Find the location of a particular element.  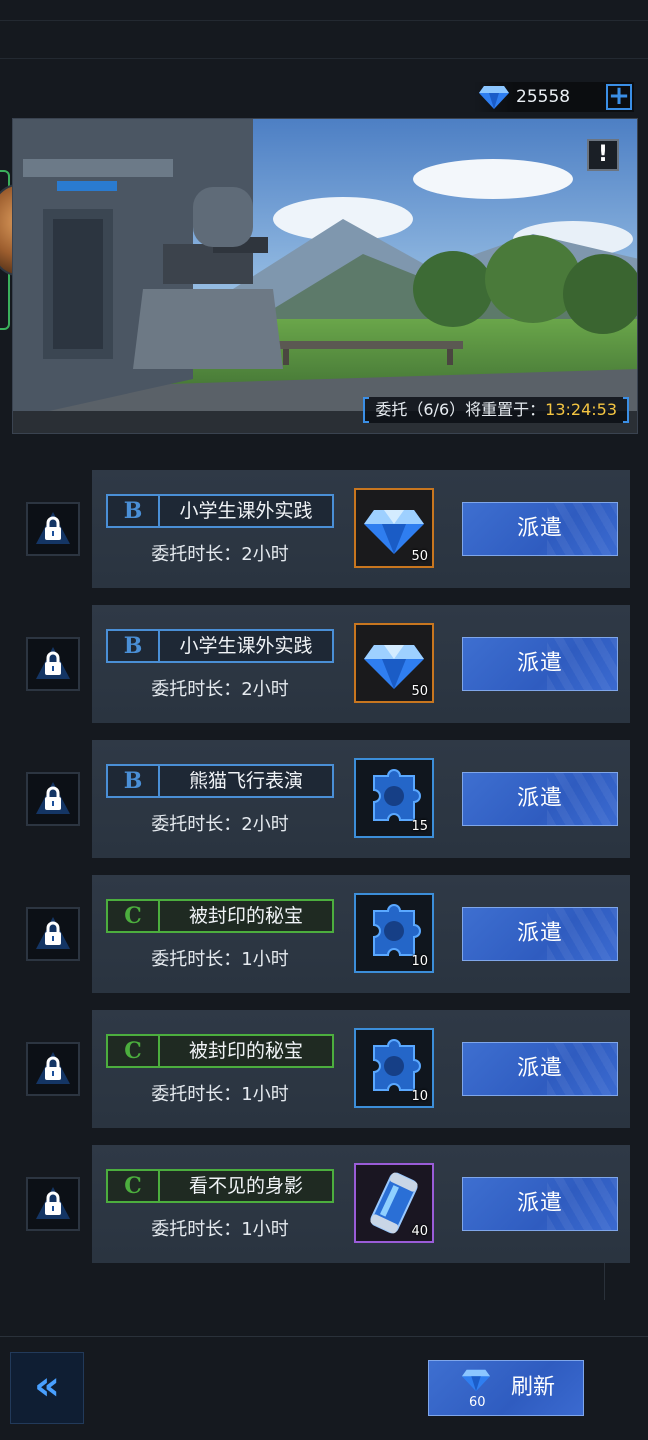

task-title-tag: B 熊猫飞行表演 is located at coordinates (220, 781).